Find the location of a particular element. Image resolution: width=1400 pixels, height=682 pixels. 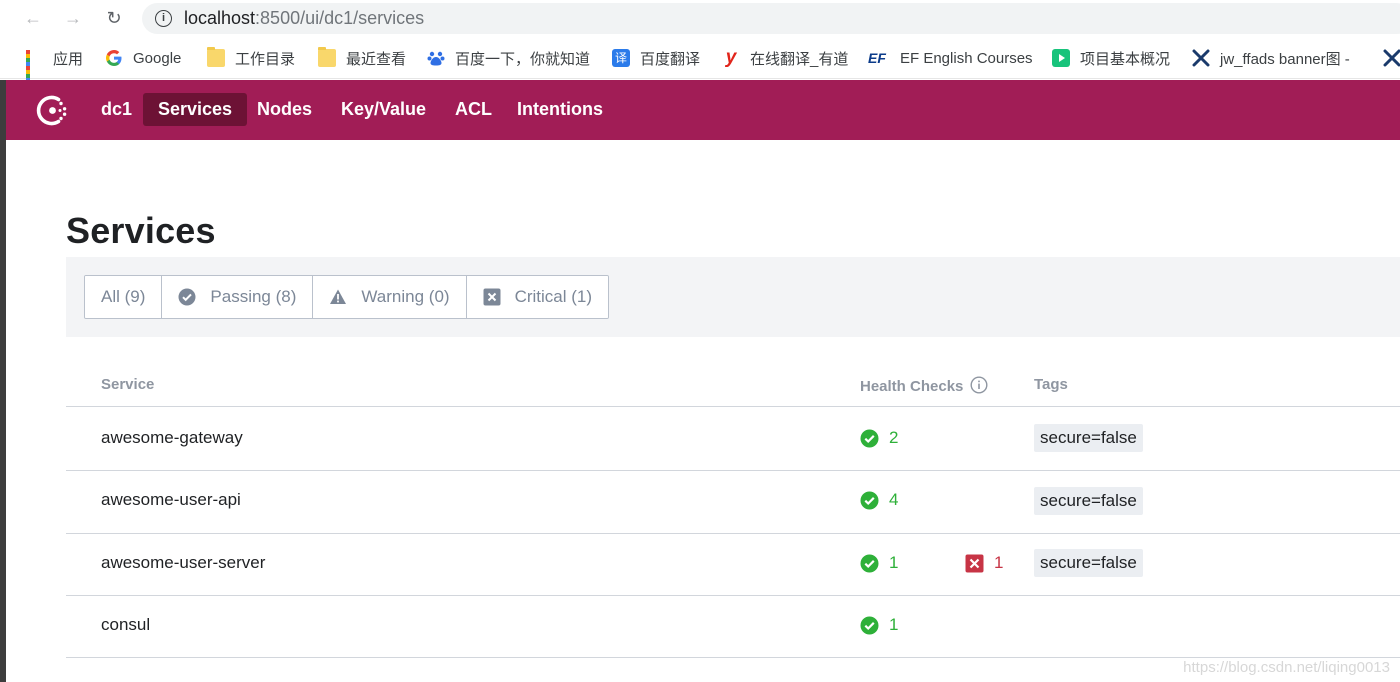

forward-arrow-icon: → is located at coordinates (73, 18).